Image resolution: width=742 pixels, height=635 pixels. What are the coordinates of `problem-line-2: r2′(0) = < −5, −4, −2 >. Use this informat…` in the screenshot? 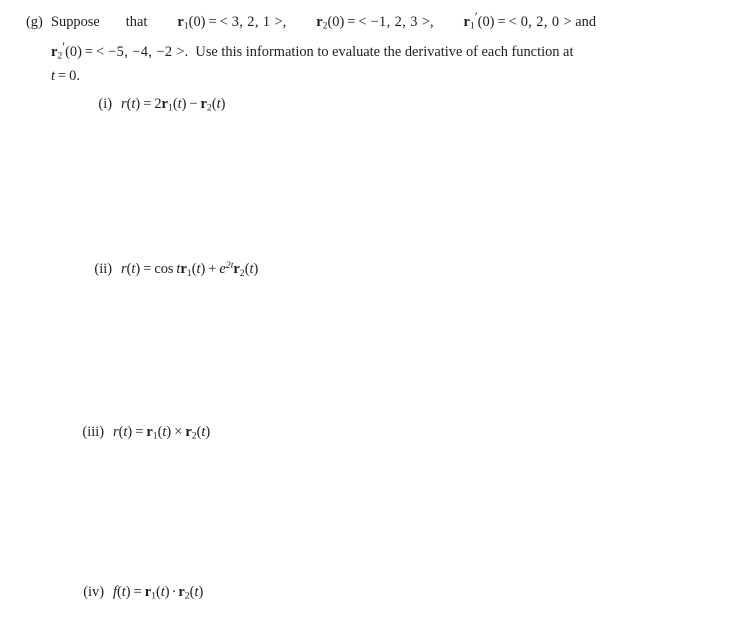 It's located at (379, 52).